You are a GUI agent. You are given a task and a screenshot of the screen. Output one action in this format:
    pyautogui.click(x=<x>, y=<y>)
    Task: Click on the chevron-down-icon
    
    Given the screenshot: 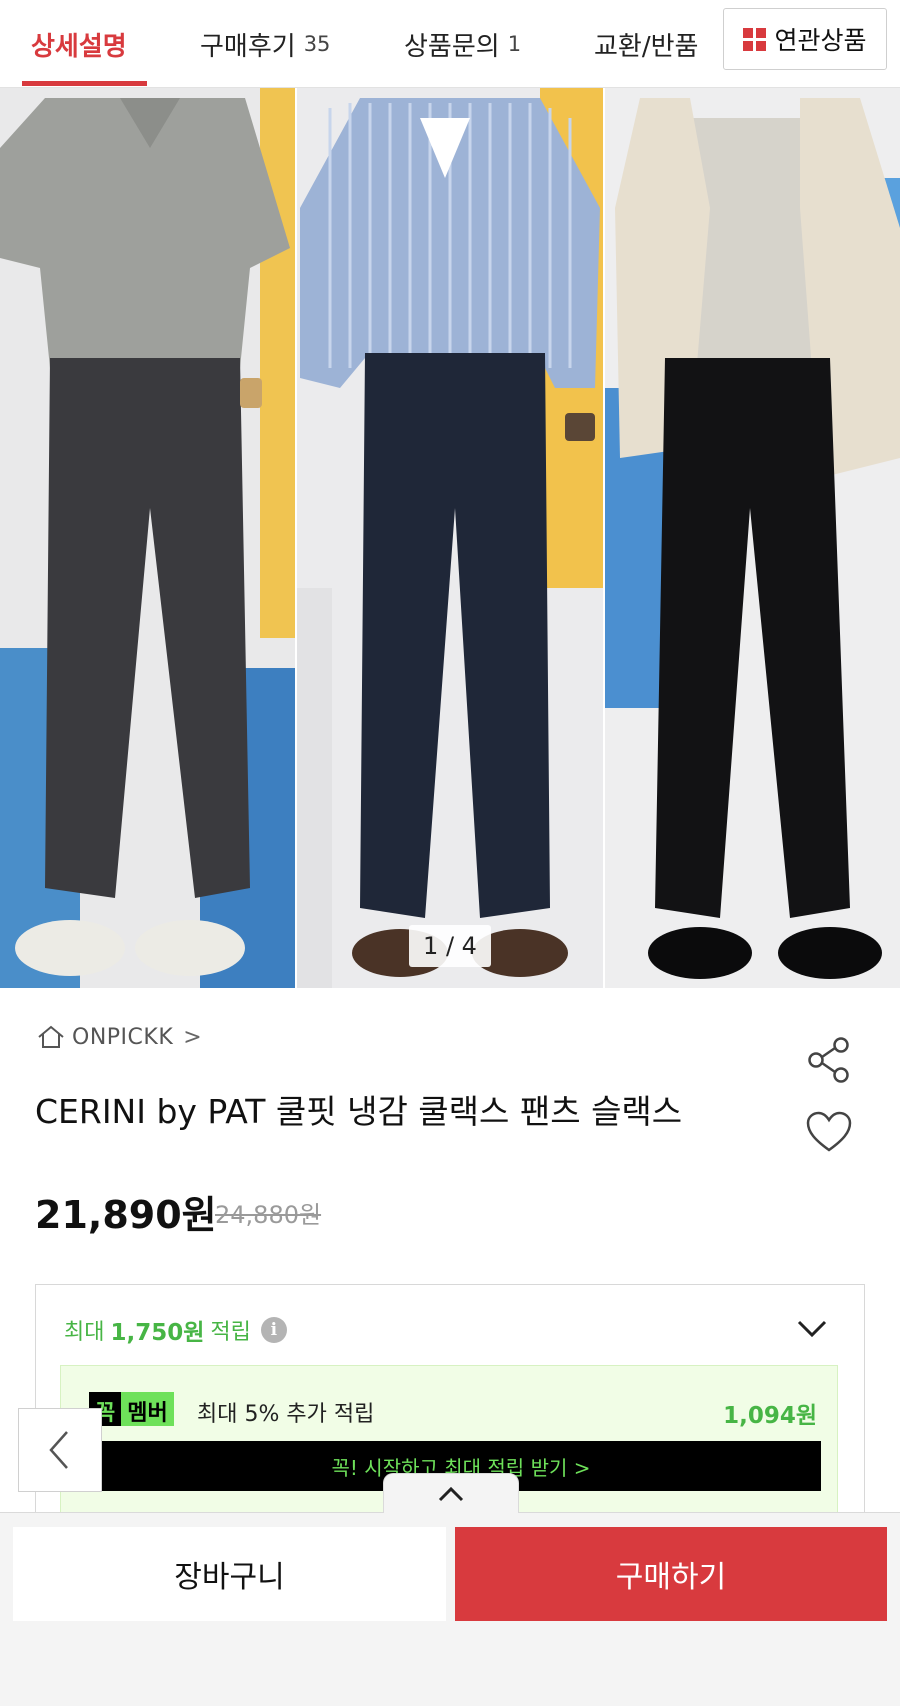 What is the action you would take?
    pyautogui.click(x=812, y=1329)
    